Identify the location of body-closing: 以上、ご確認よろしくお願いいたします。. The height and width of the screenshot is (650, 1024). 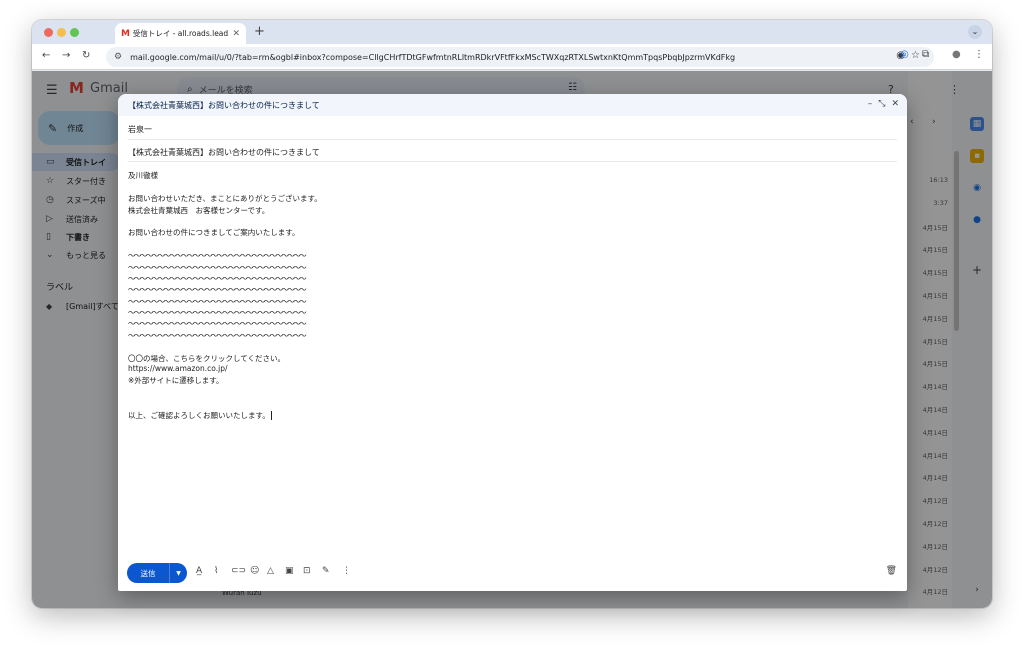
(199, 415).